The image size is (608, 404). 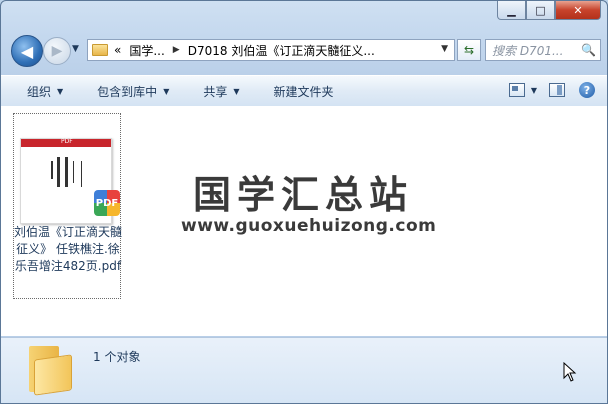 I want to click on share-label: 共享, so click(x=215, y=91).